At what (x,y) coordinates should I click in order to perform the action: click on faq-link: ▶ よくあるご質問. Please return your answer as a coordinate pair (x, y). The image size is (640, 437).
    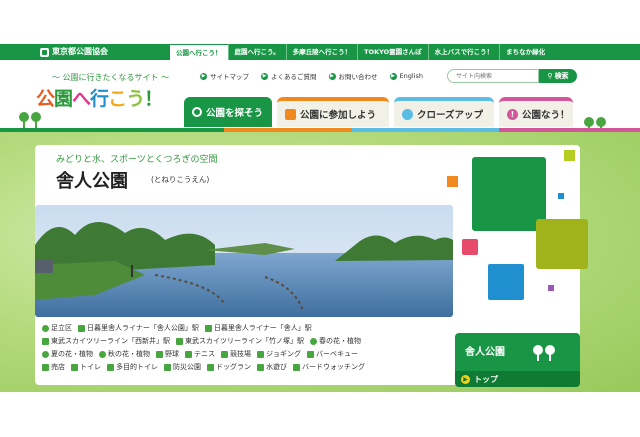
    Looking at the image, I should click on (289, 76).